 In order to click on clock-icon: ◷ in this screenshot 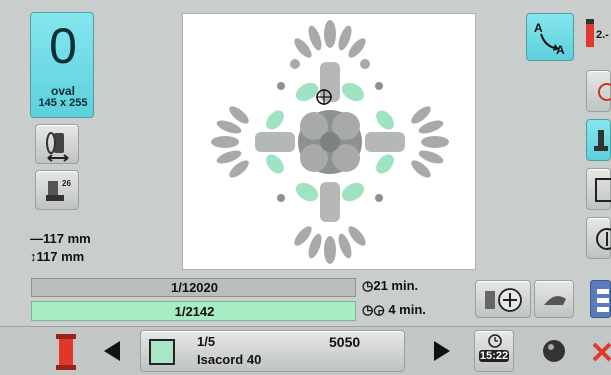, I will do `click(368, 285)`.